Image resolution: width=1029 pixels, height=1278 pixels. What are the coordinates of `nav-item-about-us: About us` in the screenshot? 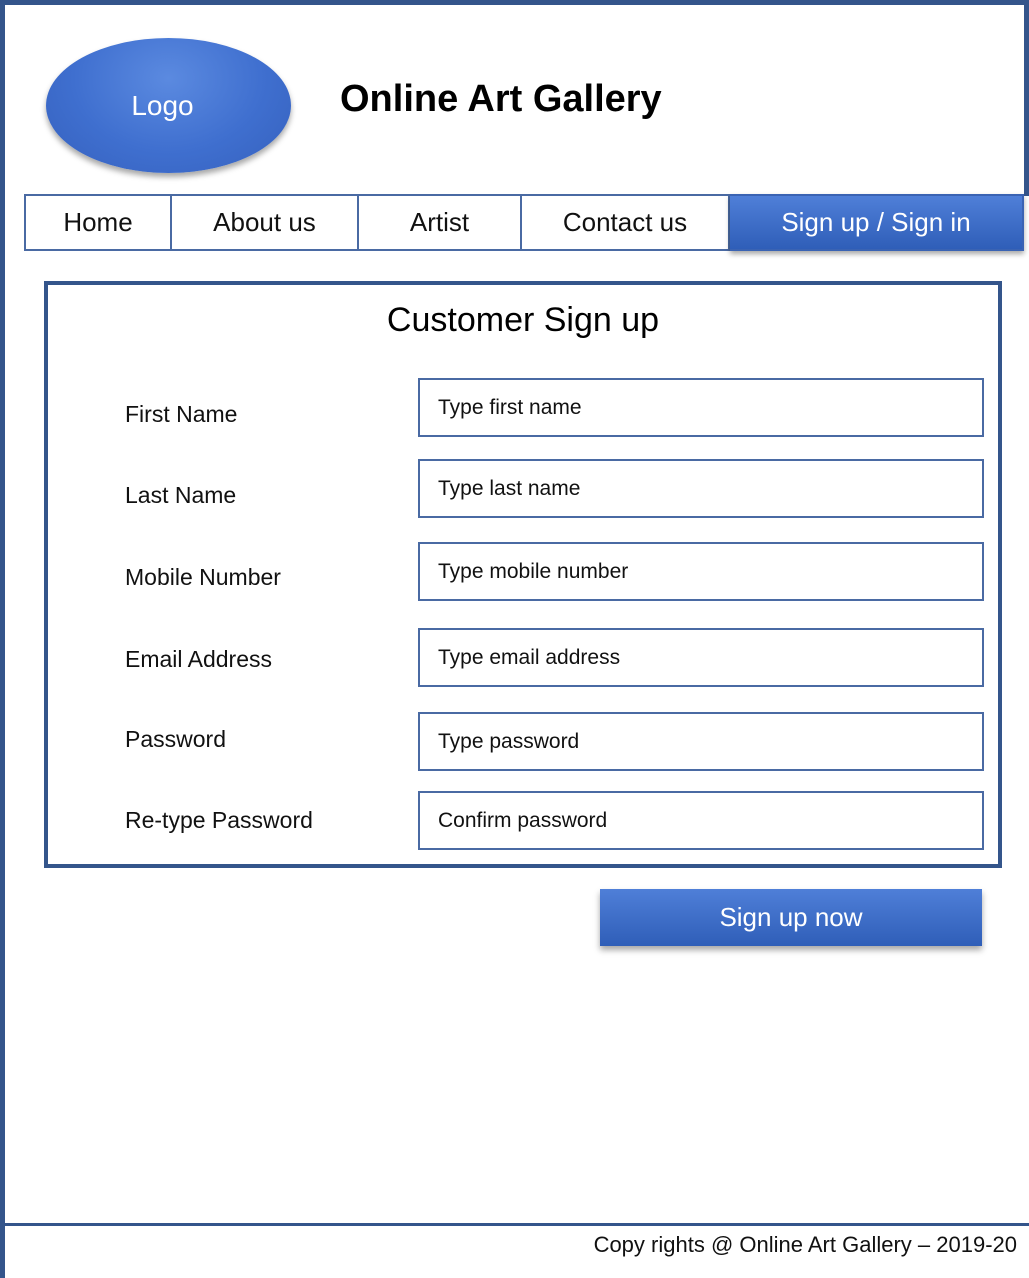 It's located at (265, 222).